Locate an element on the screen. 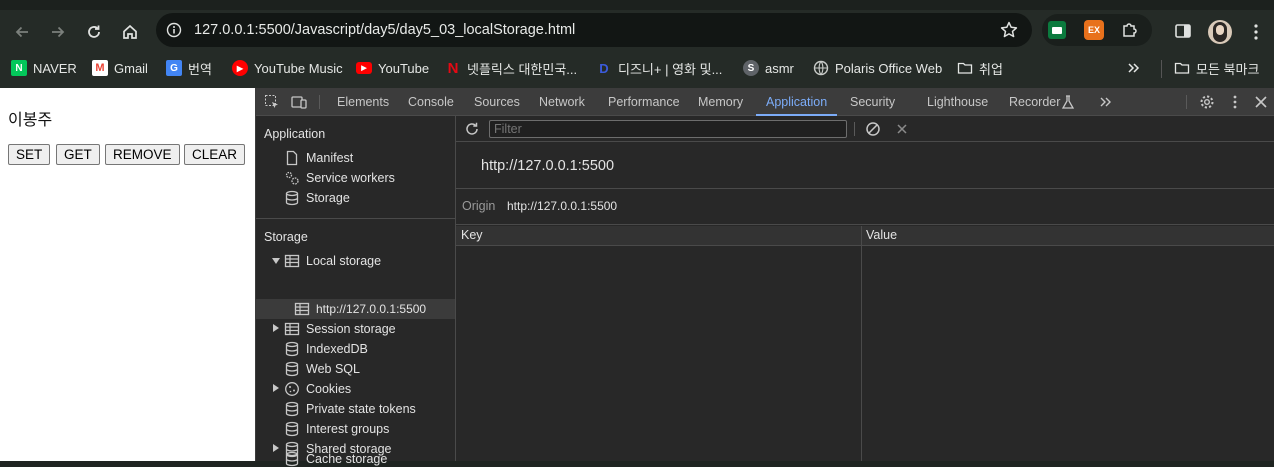  settings-gear-icon is located at coordinates (1207, 102).